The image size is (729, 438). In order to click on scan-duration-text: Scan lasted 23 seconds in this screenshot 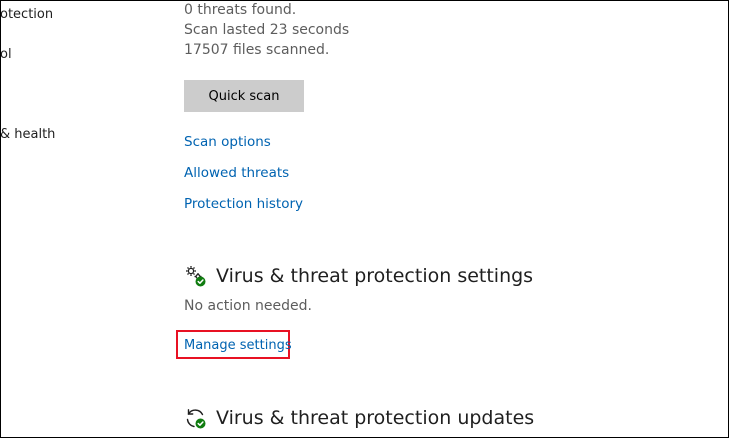, I will do `click(267, 30)`.